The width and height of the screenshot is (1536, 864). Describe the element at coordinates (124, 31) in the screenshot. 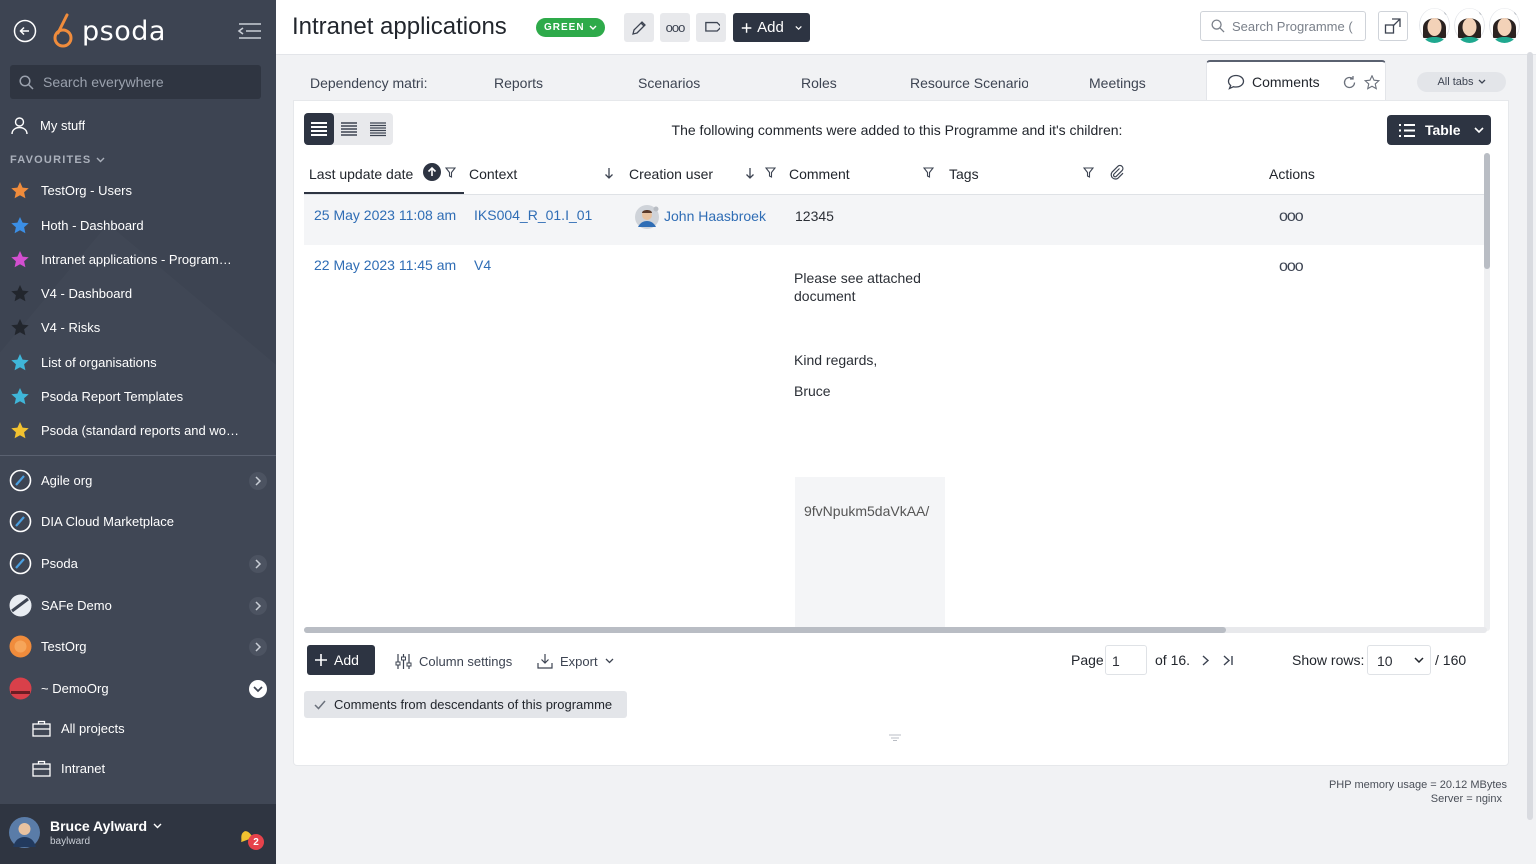

I see `logo-text: psoda` at that location.